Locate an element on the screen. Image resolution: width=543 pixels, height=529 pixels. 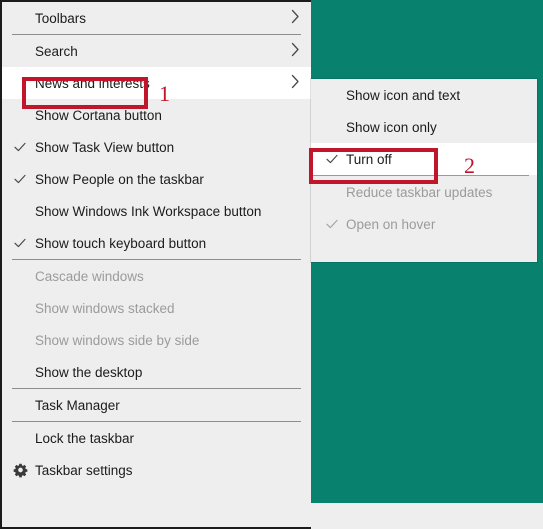
submenu-item-open-on-hover: Open on hover is located at coordinates (424, 224).